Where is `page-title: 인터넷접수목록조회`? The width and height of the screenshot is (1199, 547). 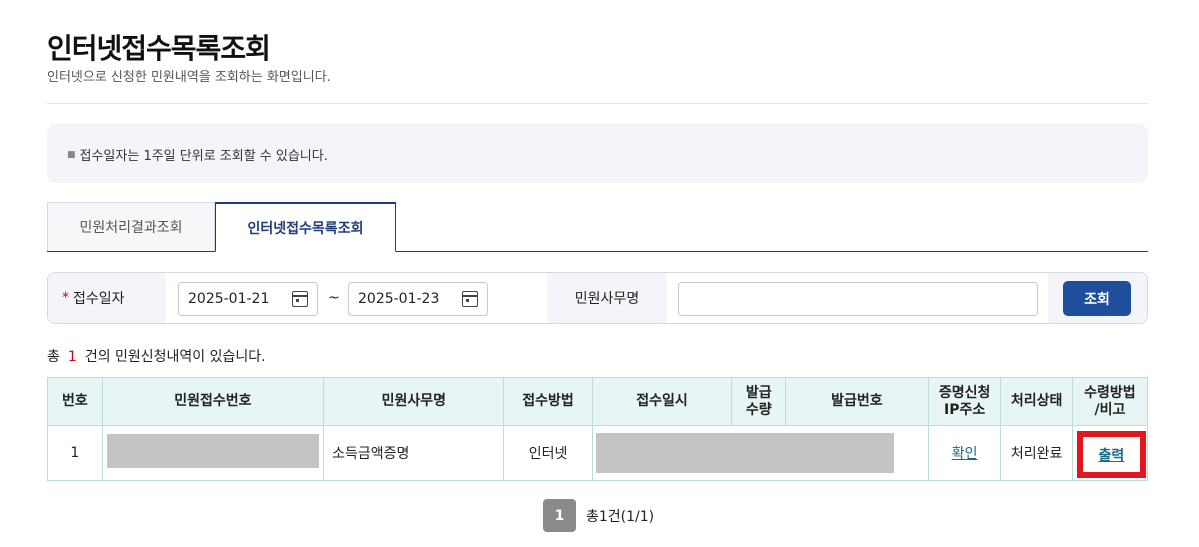
page-title: 인터넷접수목록조회 is located at coordinates (159, 48).